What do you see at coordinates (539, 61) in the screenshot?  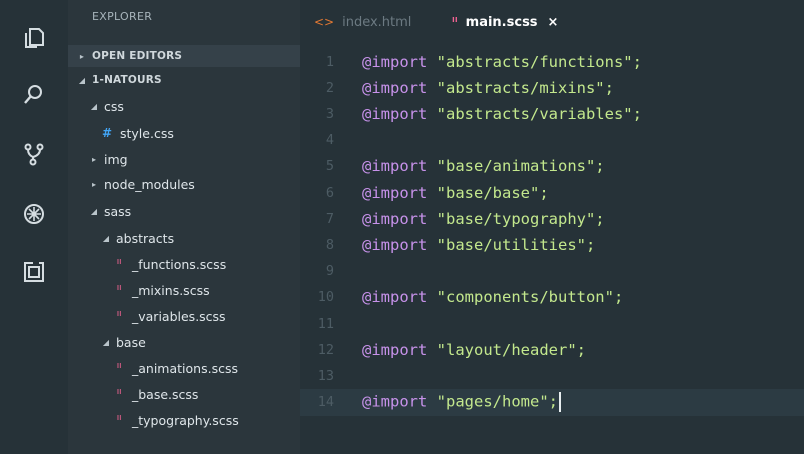 I see `string-token: "abstracts/functions";` at bounding box center [539, 61].